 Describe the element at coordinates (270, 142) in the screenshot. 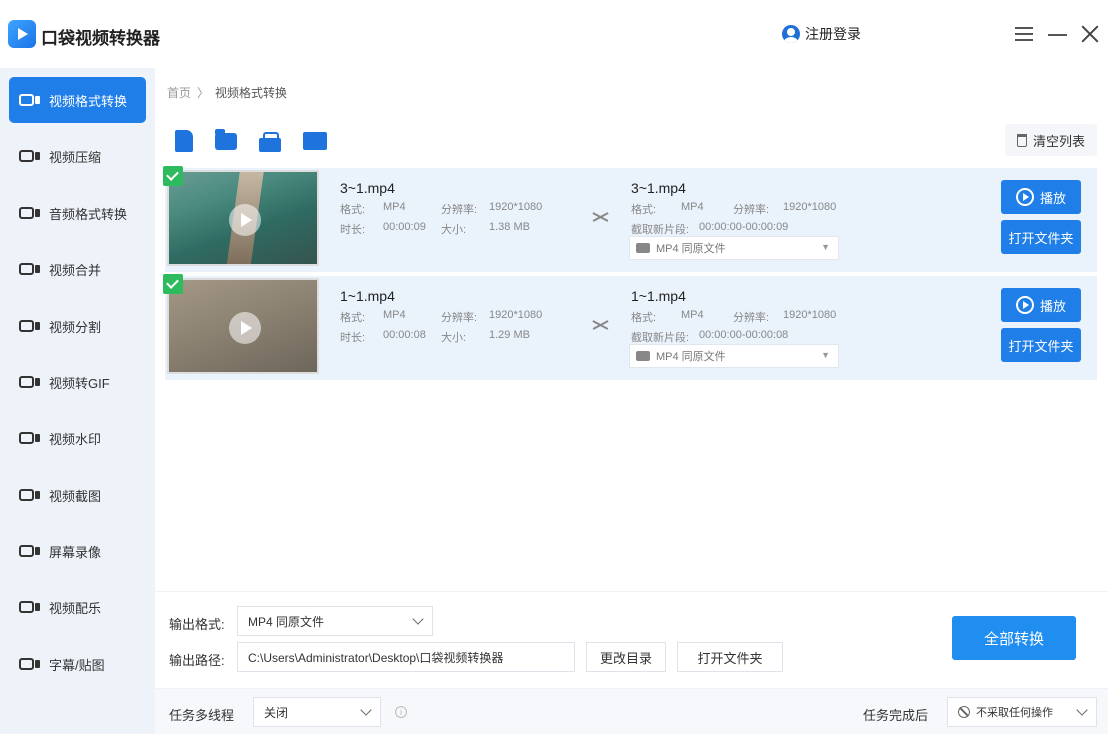

I see `shop-icon` at that location.